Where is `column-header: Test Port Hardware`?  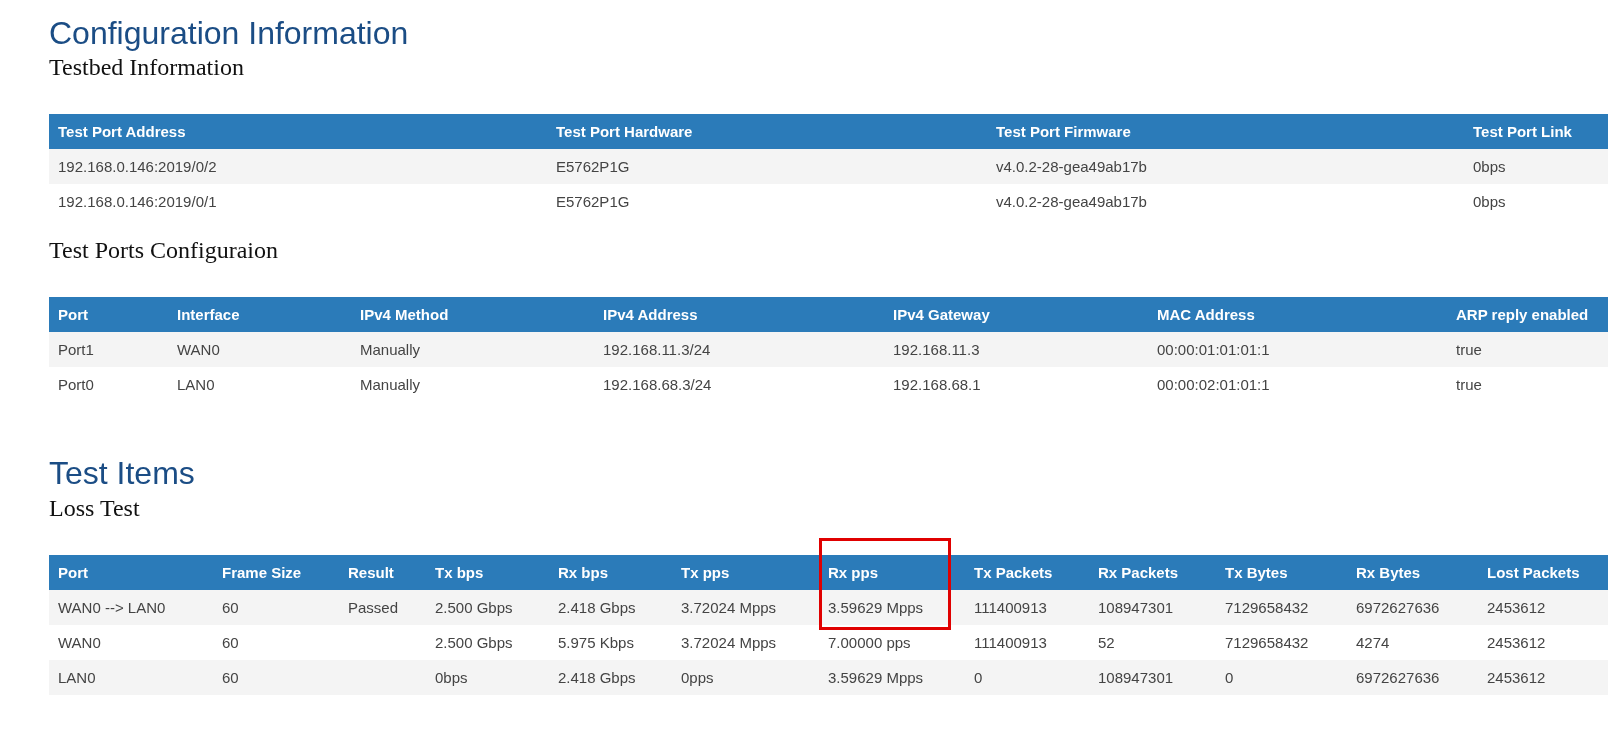 column-header: Test Port Hardware is located at coordinates (767, 132).